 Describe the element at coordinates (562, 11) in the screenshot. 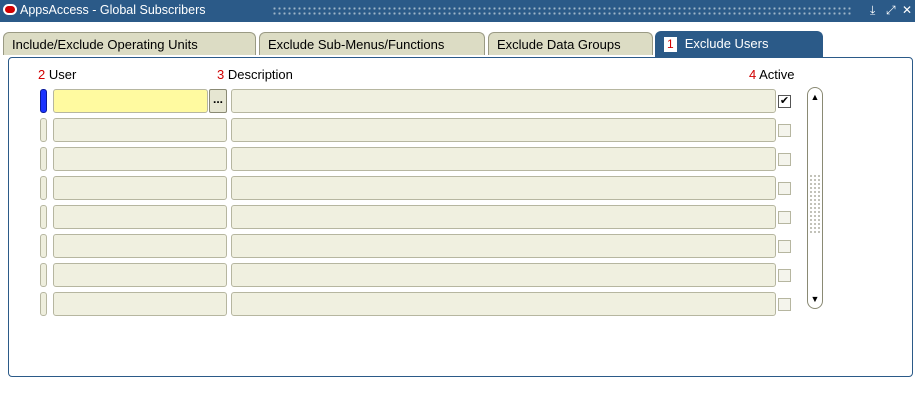

I see `titlebar-texture` at that location.